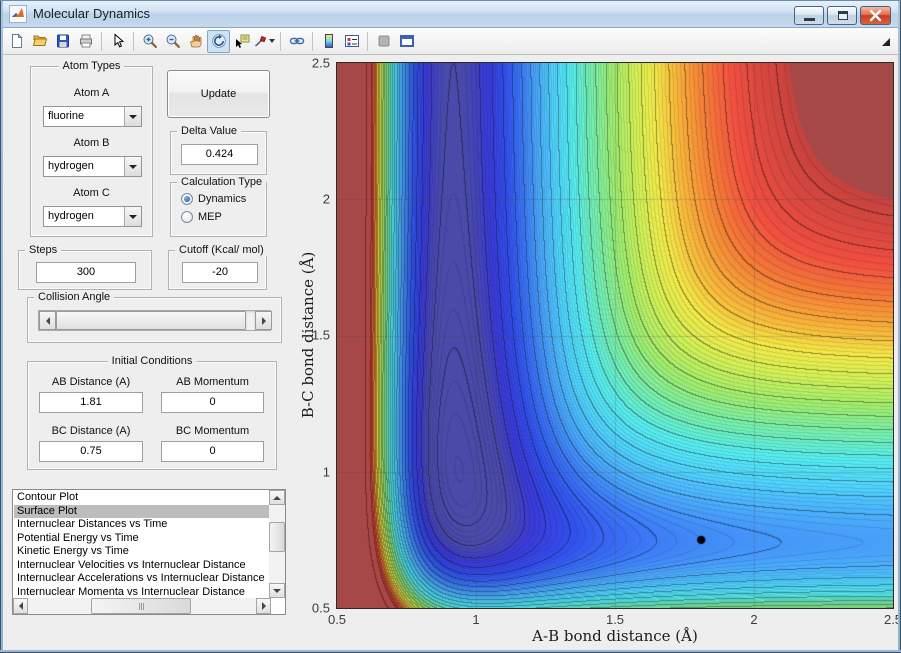 The image size is (901, 653). I want to click on toolbar-button-pointer, so click(117, 41).